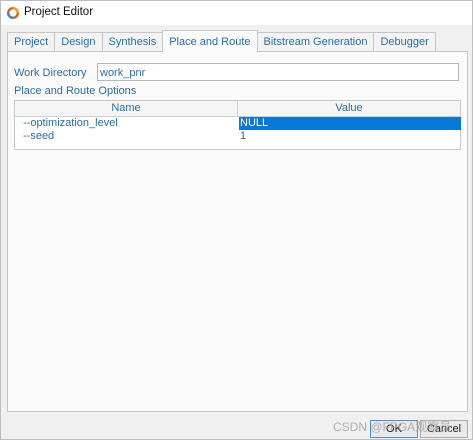 This screenshot has height=440, width=473. I want to click on tab-bitstream-generation: Bitstream Generation, so click(315, 41).